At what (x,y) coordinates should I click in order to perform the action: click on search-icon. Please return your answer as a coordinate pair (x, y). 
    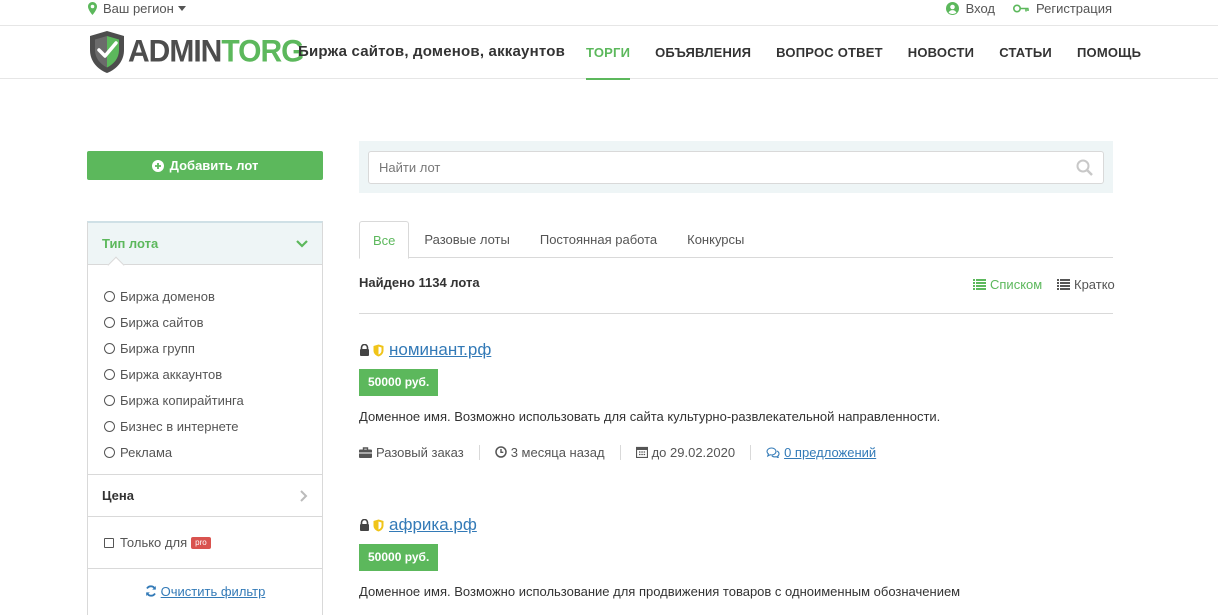
    Looking at the image, I should click on (1084, 167).